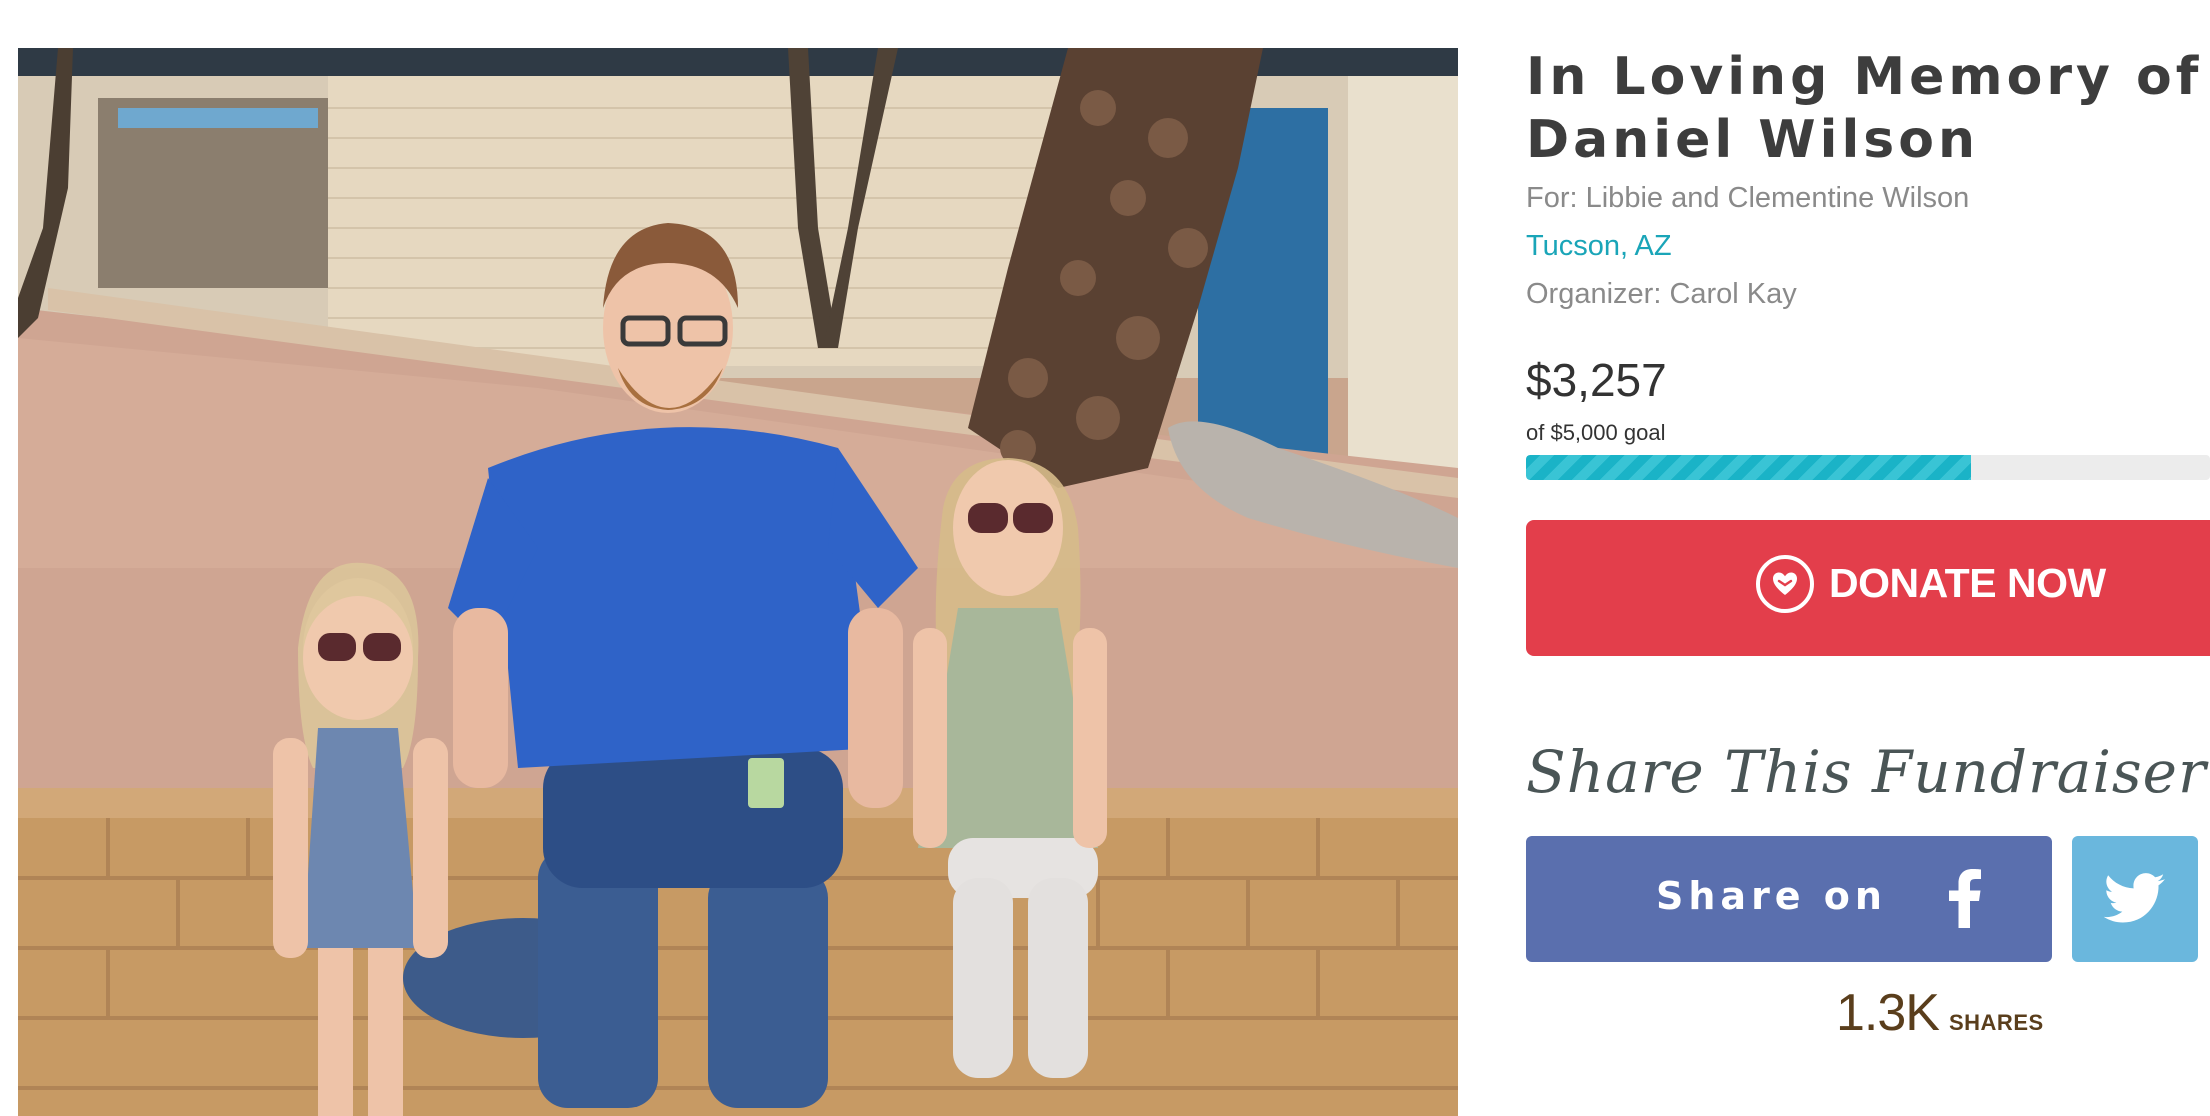  I want to click on share-heading: Share This Fundraiser, so click(1866, 772).